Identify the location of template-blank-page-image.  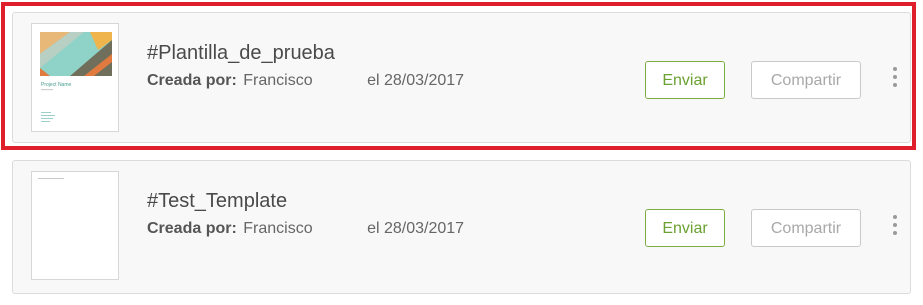
(75, 225).